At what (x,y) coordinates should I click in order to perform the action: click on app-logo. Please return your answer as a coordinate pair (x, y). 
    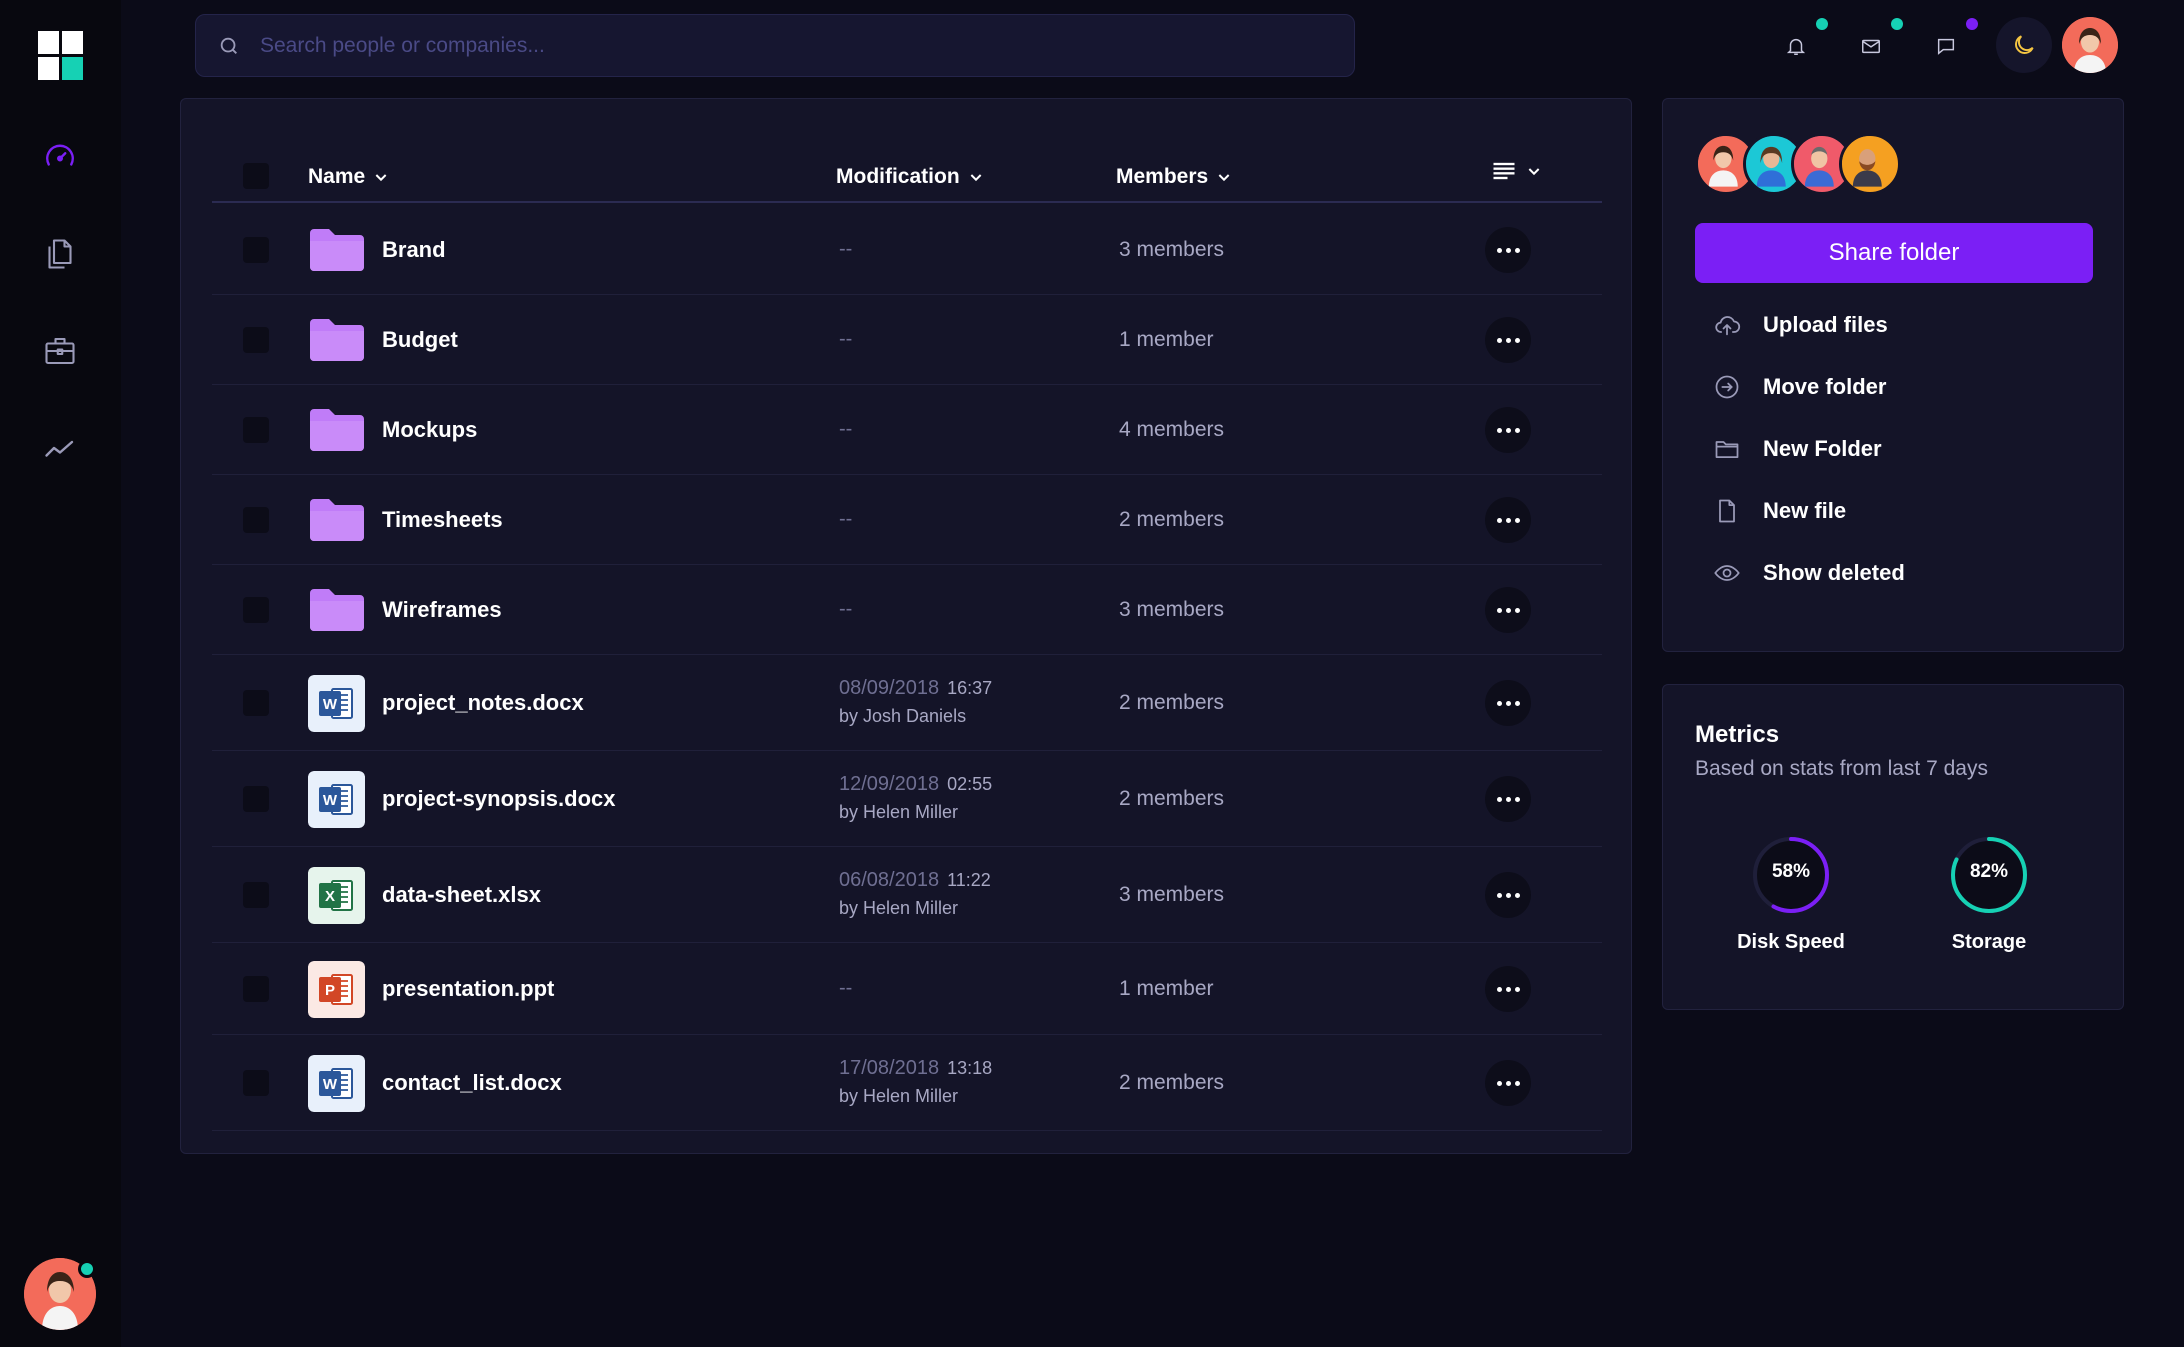
    Looking at the image, I should click on (60, 55).